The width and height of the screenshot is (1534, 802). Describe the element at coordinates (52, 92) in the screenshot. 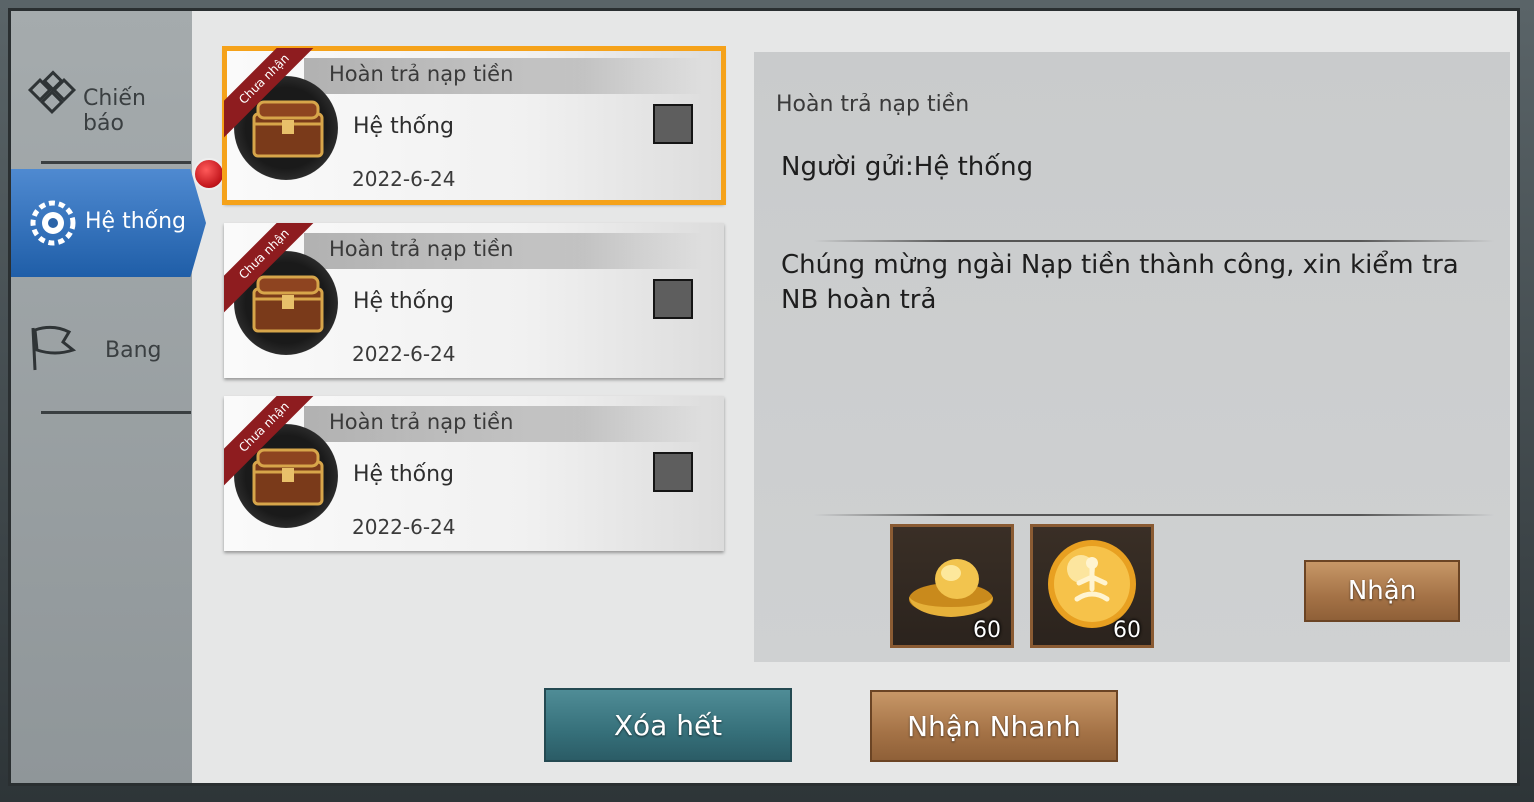

I see `battle-report-icon` at that location.